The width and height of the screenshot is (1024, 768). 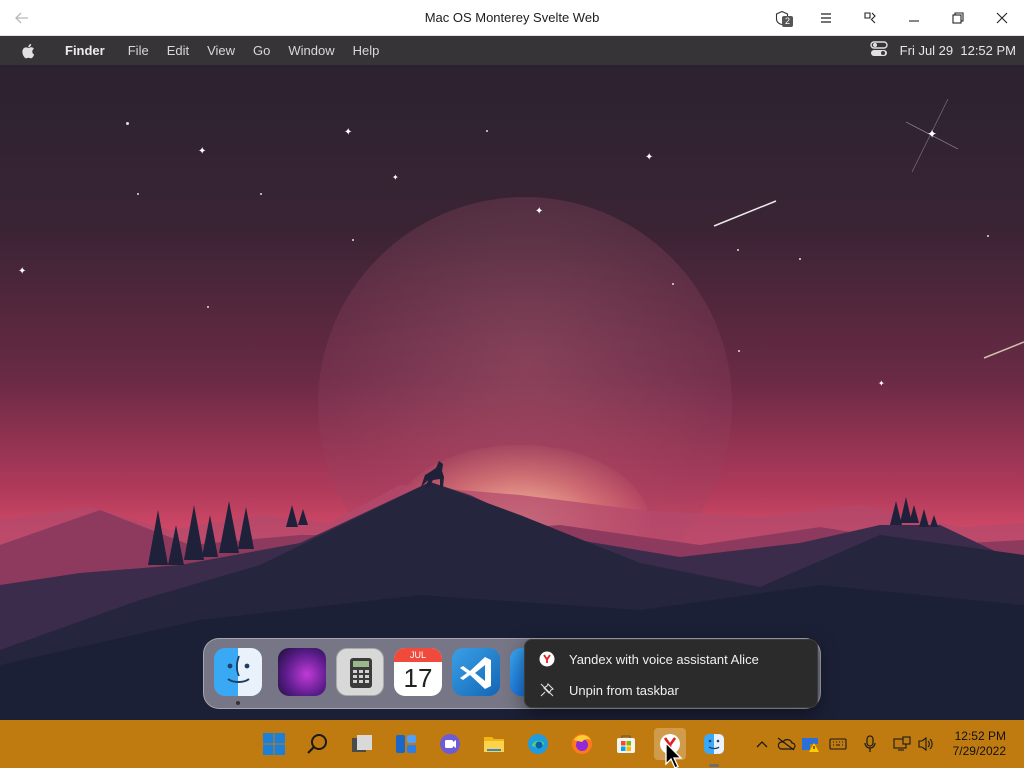 I want to click on microphone-icon, so click(x=870, y=744).